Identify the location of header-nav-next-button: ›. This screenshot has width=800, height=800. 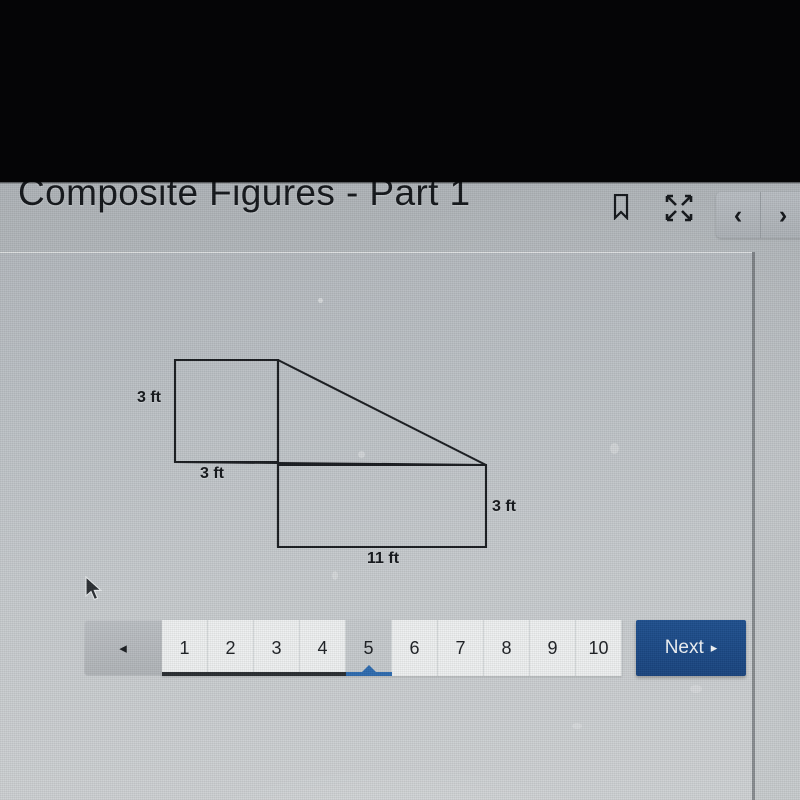
(780, 215).